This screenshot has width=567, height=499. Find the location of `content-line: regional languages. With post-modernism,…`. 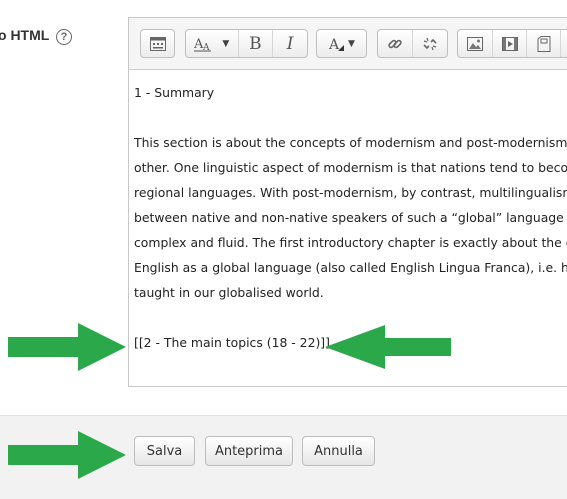

content-line: regional languages. With post-modernism,… is located at coordinates (350, 192).